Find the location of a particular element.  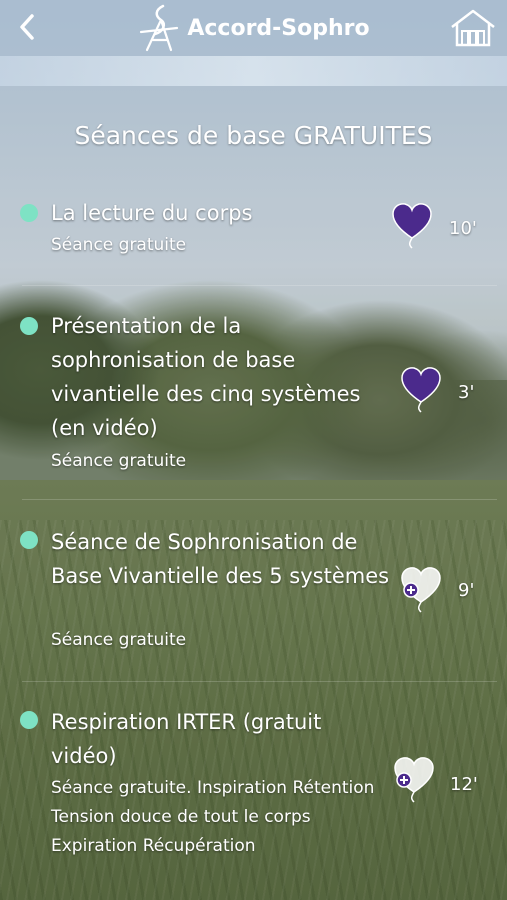

header-subbar is located at coordinates (253, 71).